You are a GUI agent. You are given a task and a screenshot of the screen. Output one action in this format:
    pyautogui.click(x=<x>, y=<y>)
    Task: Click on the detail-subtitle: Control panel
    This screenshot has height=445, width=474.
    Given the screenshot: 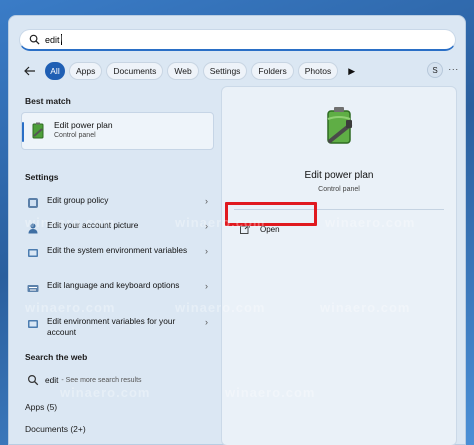 What is the action you would take?
    pyautogui.click(x=339, y=189)
    